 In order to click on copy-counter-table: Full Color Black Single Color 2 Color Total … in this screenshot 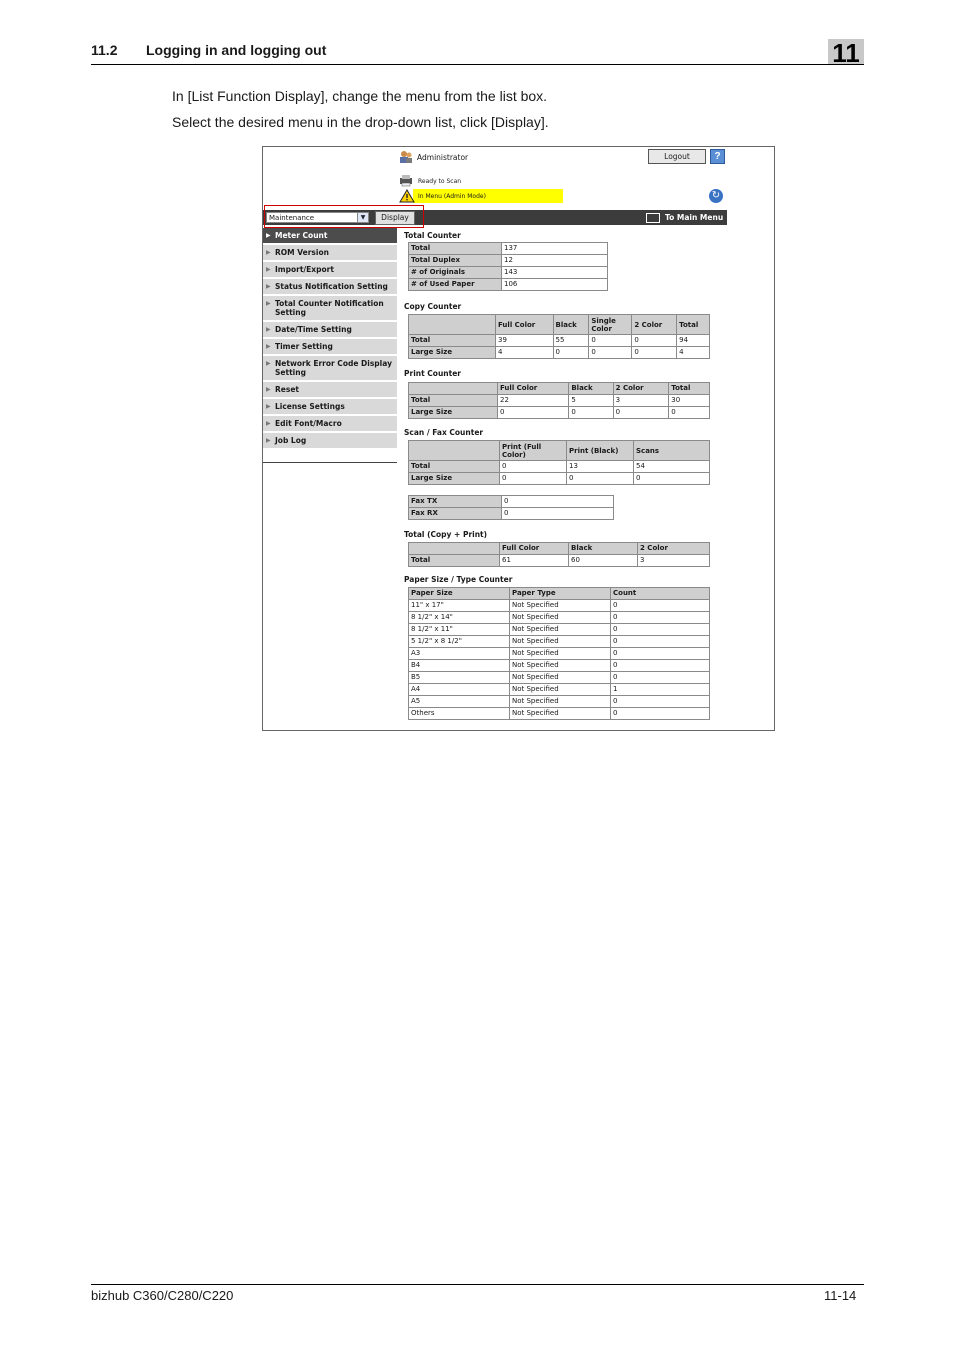, I will do `click(559, 336)`.